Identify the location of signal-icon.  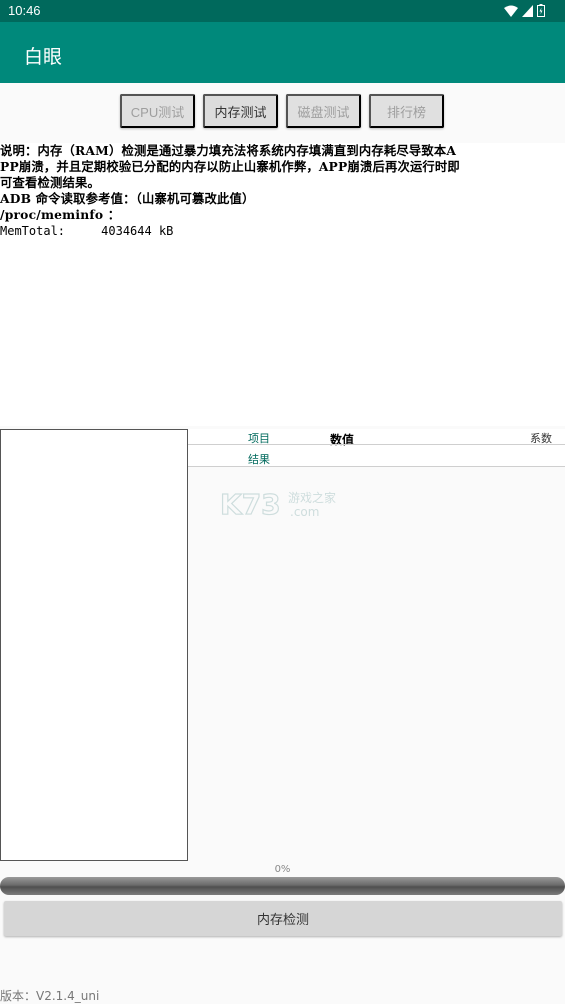
(527, 10).